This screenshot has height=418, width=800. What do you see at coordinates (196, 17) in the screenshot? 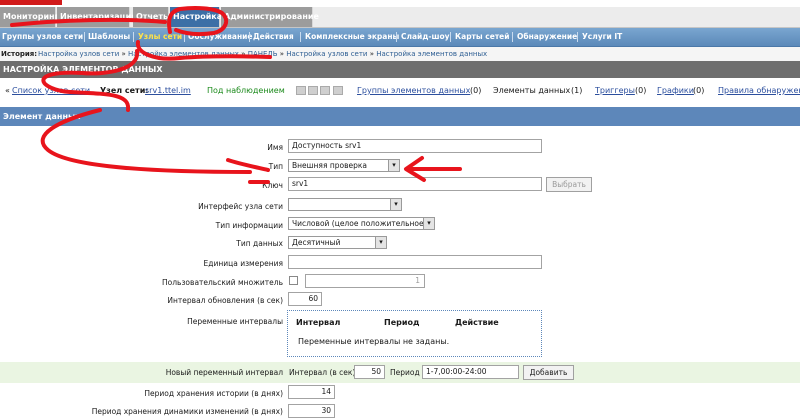
I see `menu-configuration: Настройка` at bounding box center [196, 17].